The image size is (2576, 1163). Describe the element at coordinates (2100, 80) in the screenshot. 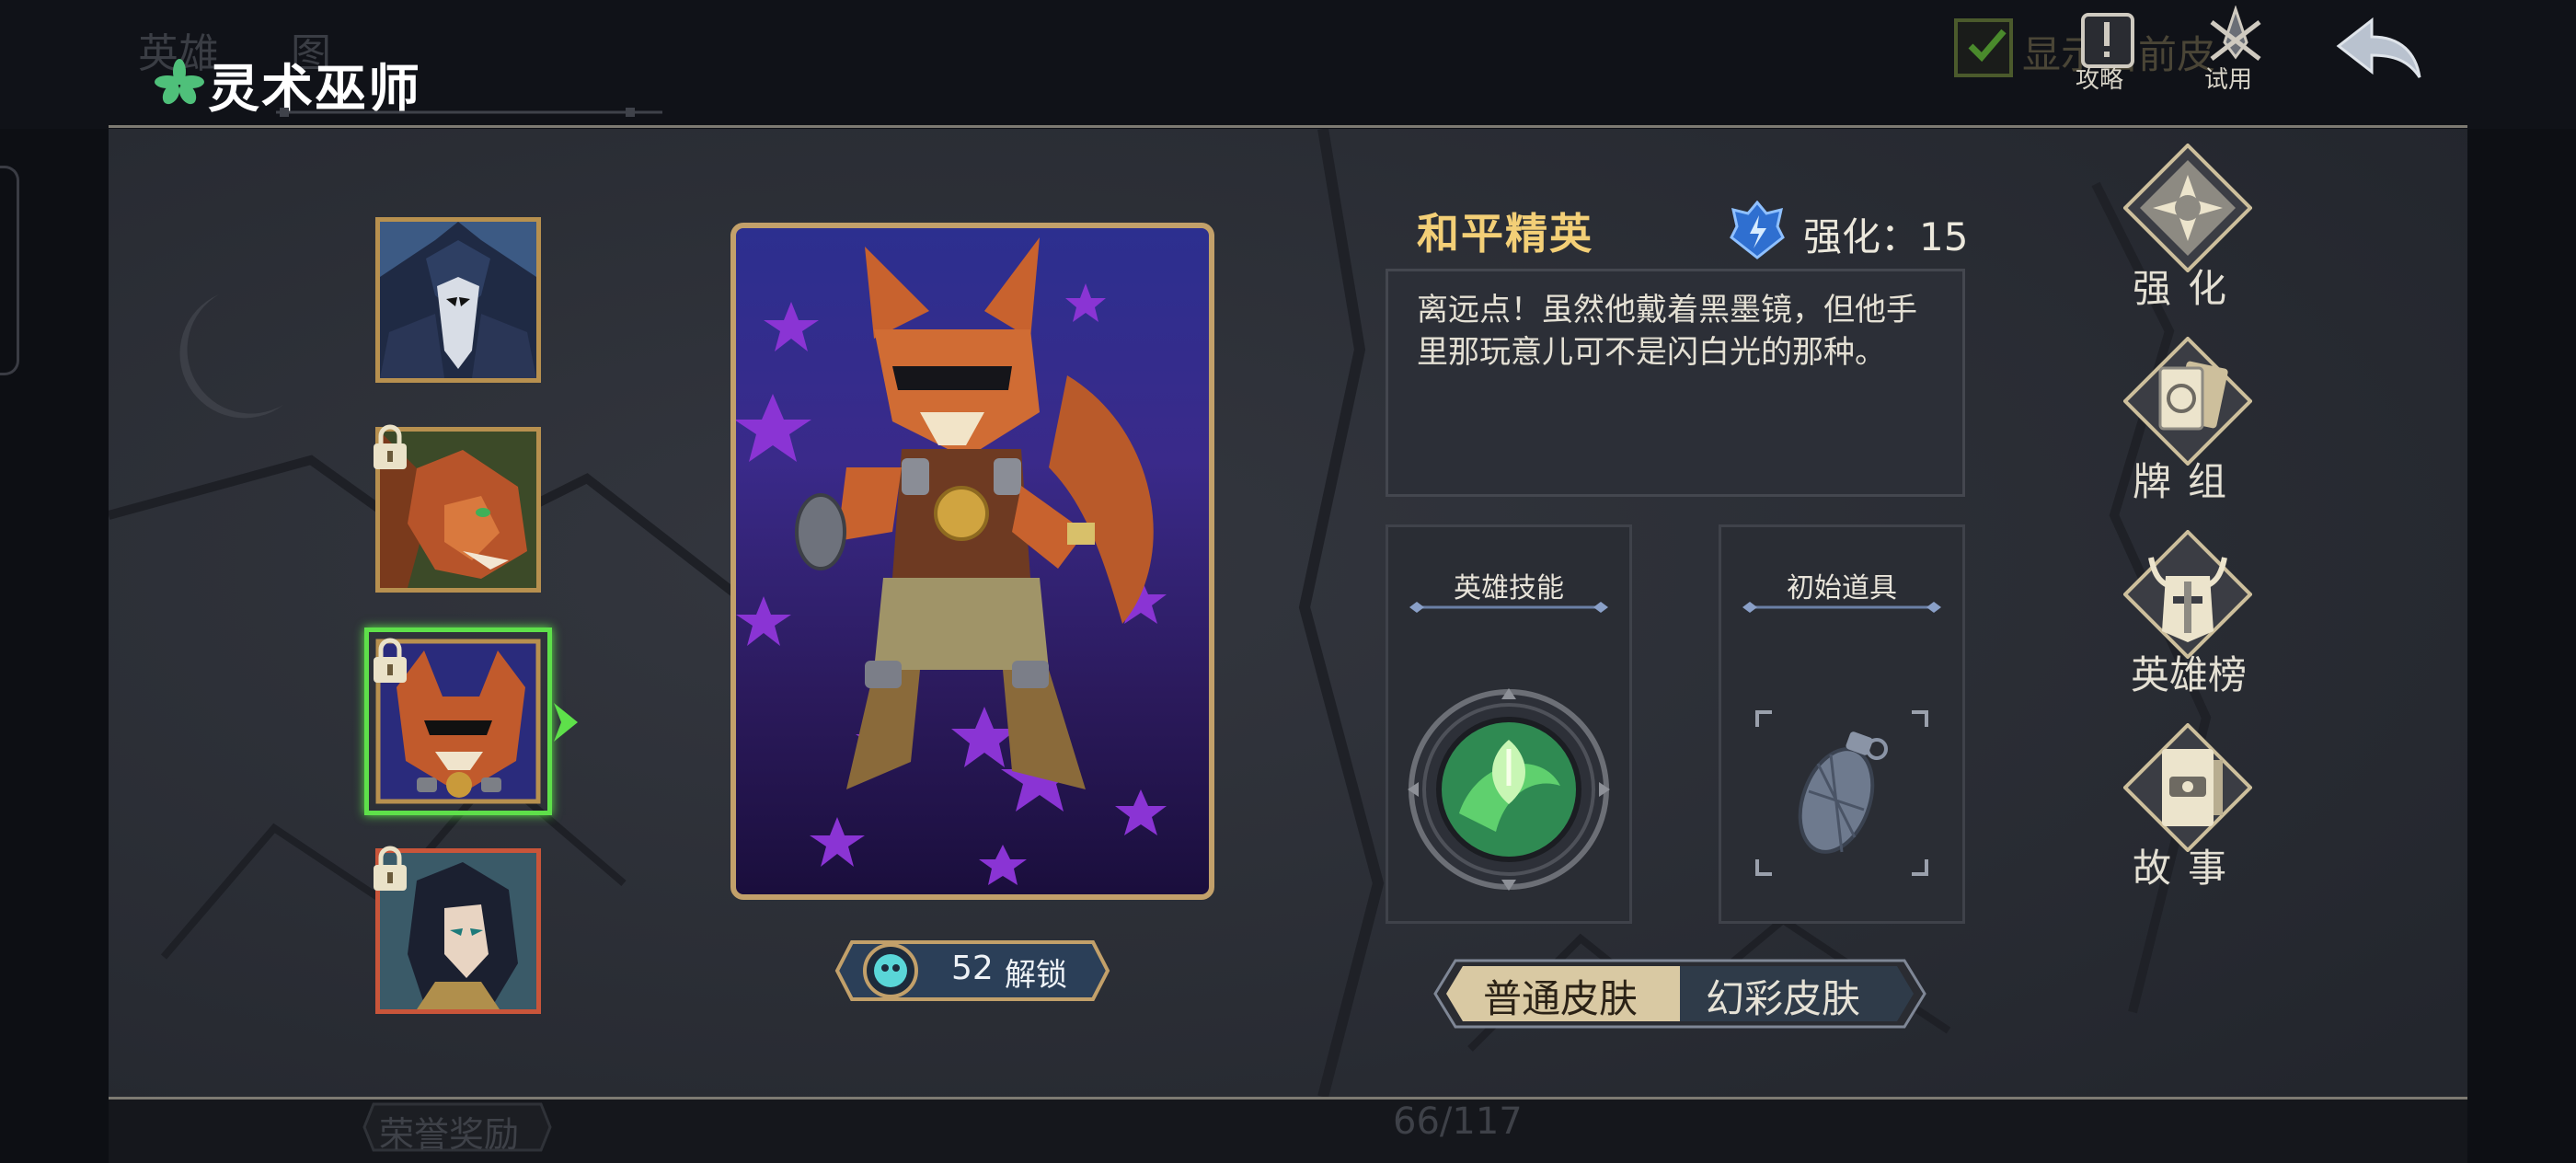

I see `guide-label: 攻略` at that location.